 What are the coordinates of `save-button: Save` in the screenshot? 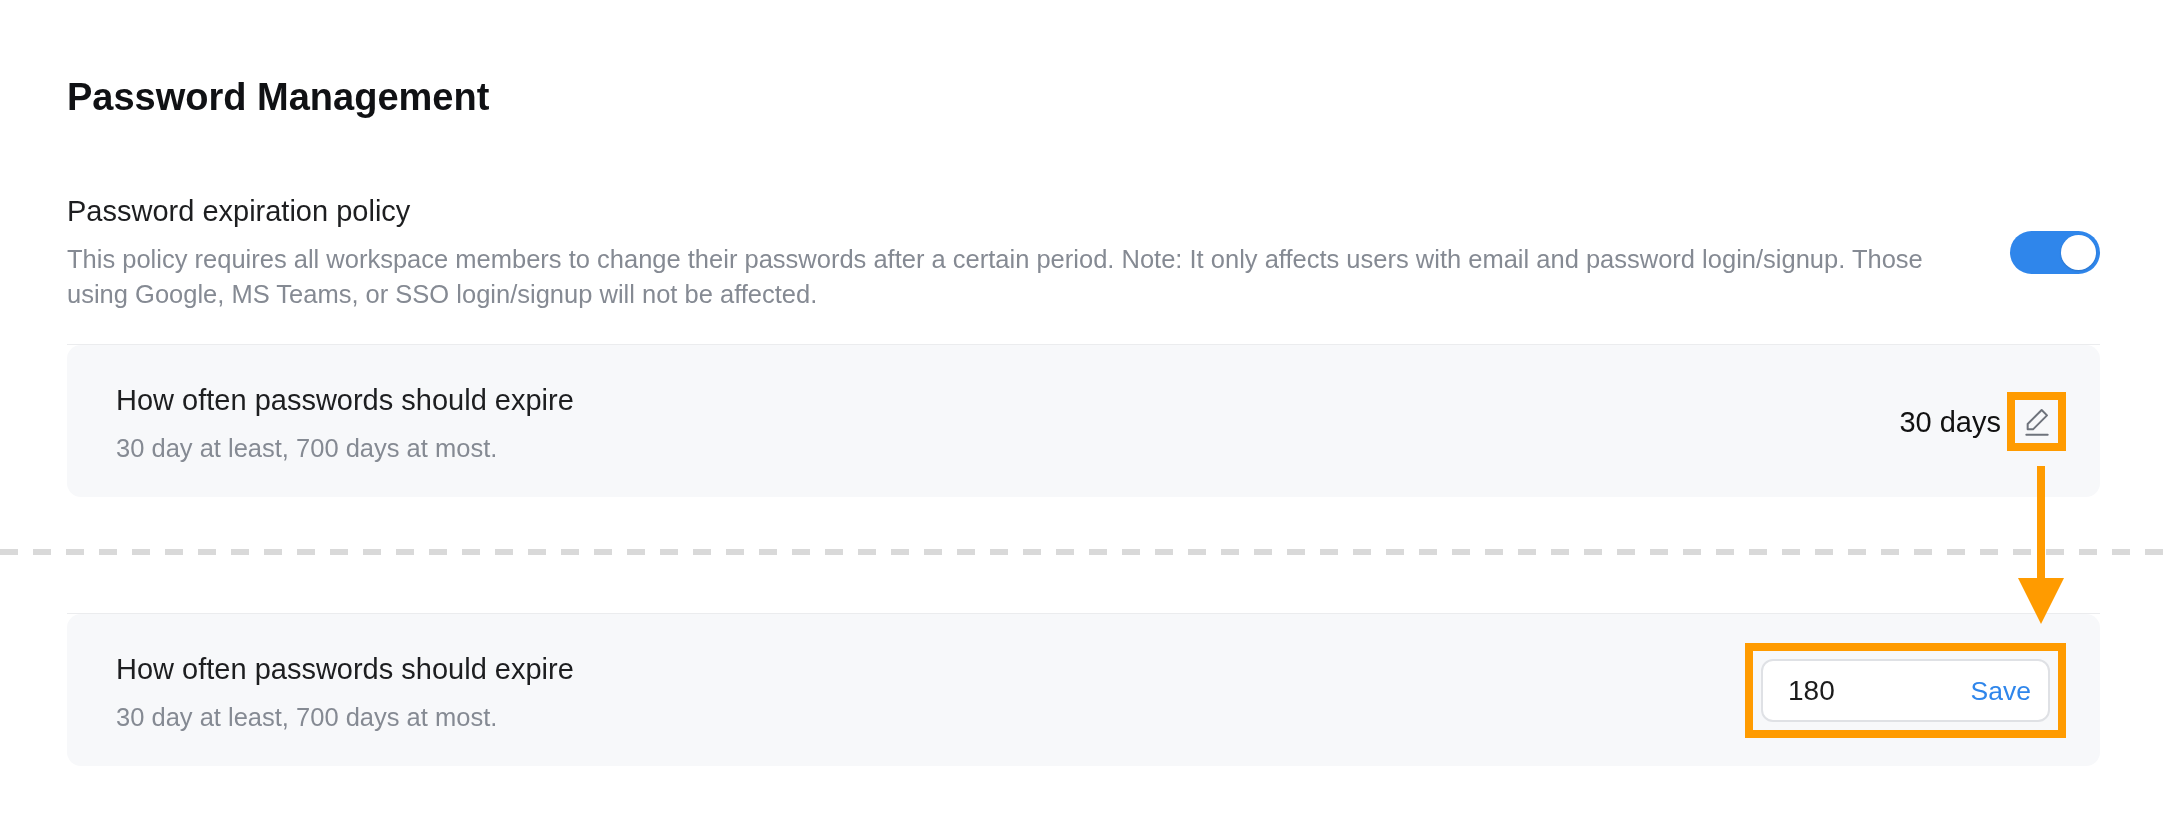 It's located at (2000, 690).